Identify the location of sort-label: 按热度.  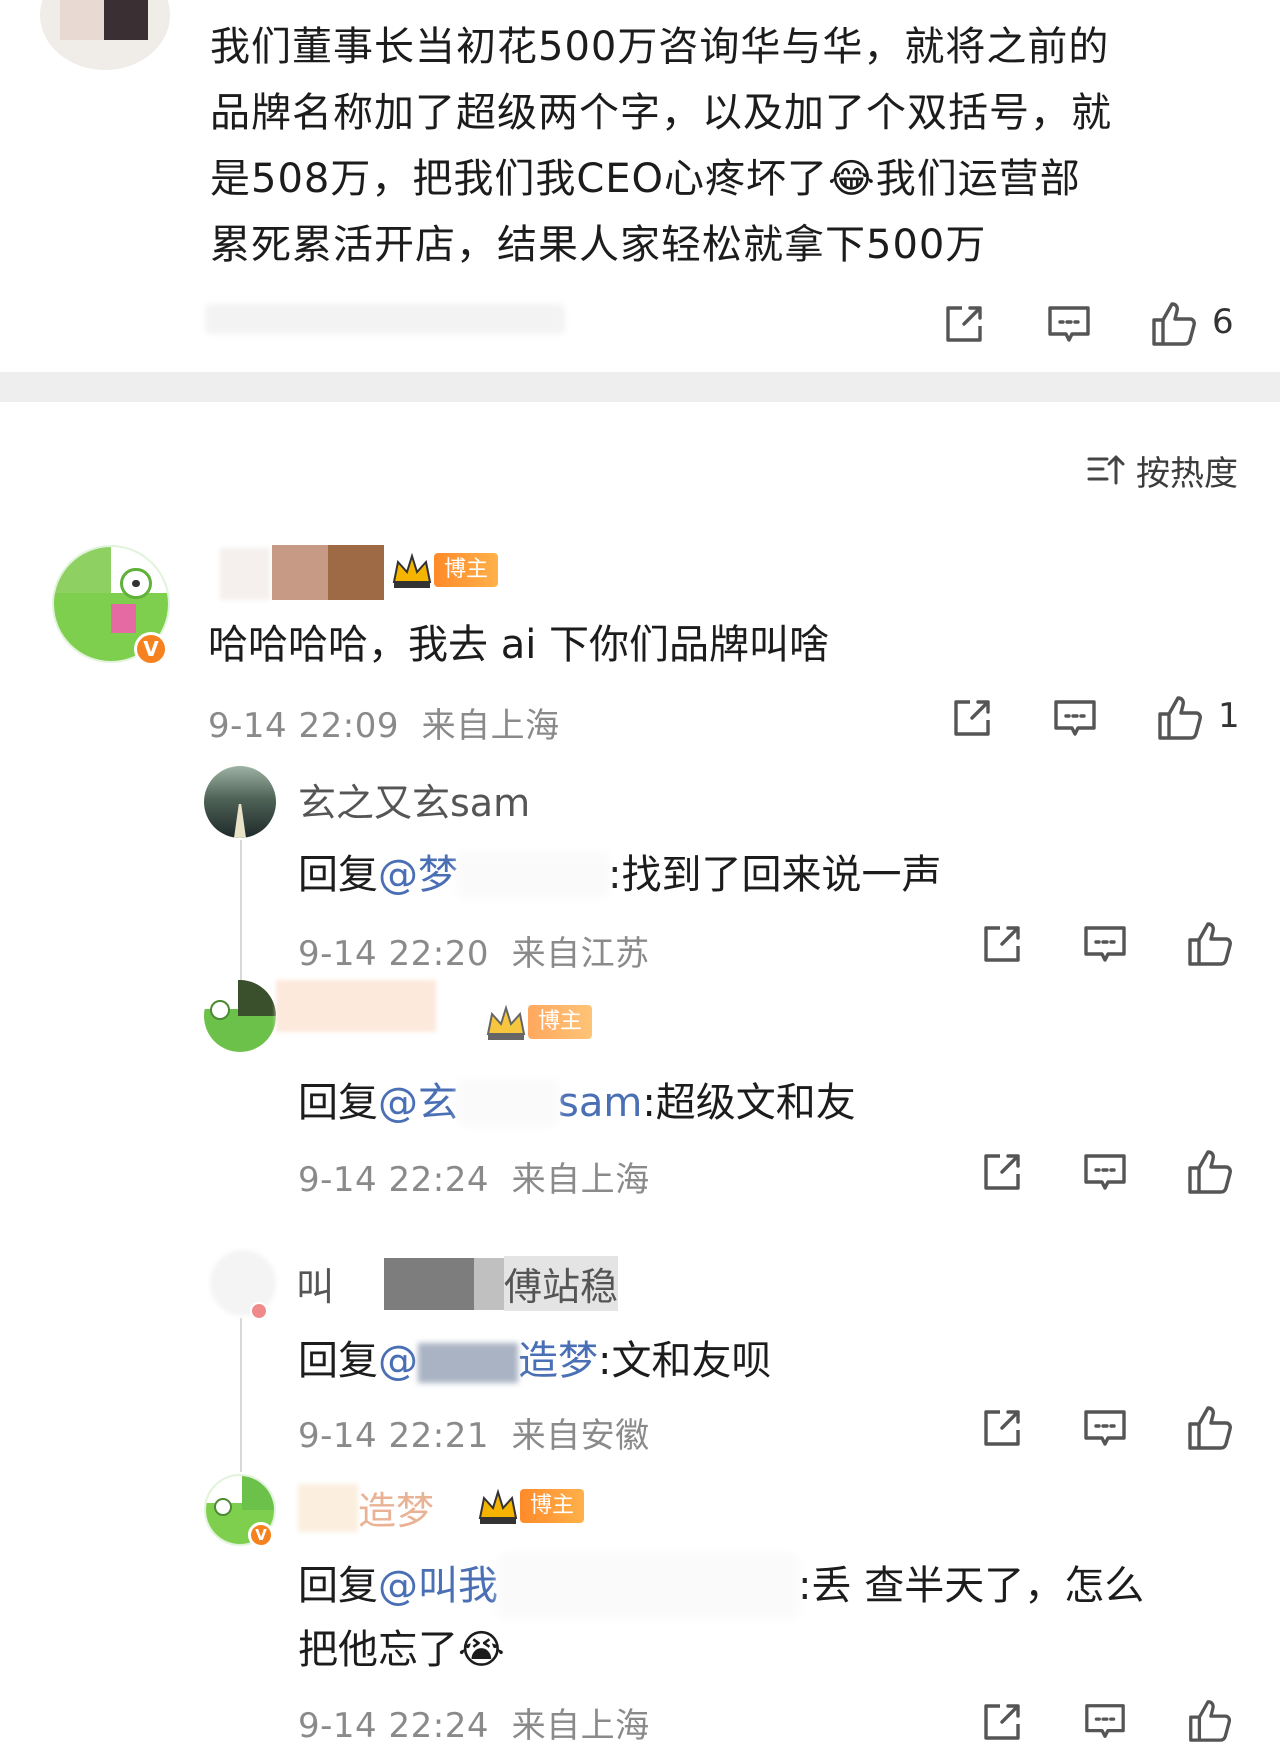
(1187, 474).